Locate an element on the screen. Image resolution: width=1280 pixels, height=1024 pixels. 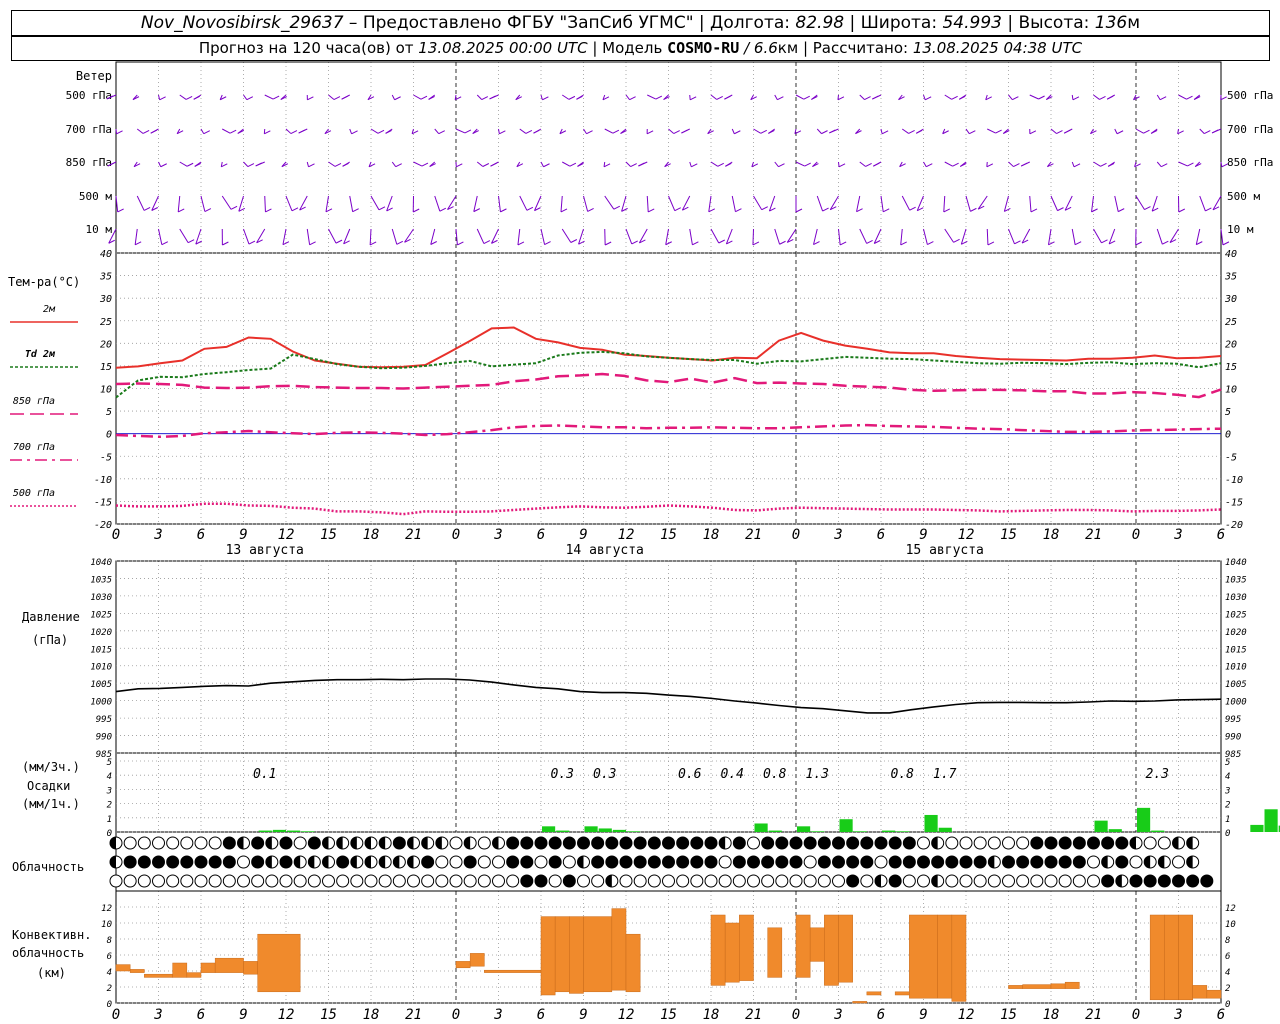
precip-3h-label: 0.8 is located at coordinates (775, 774).